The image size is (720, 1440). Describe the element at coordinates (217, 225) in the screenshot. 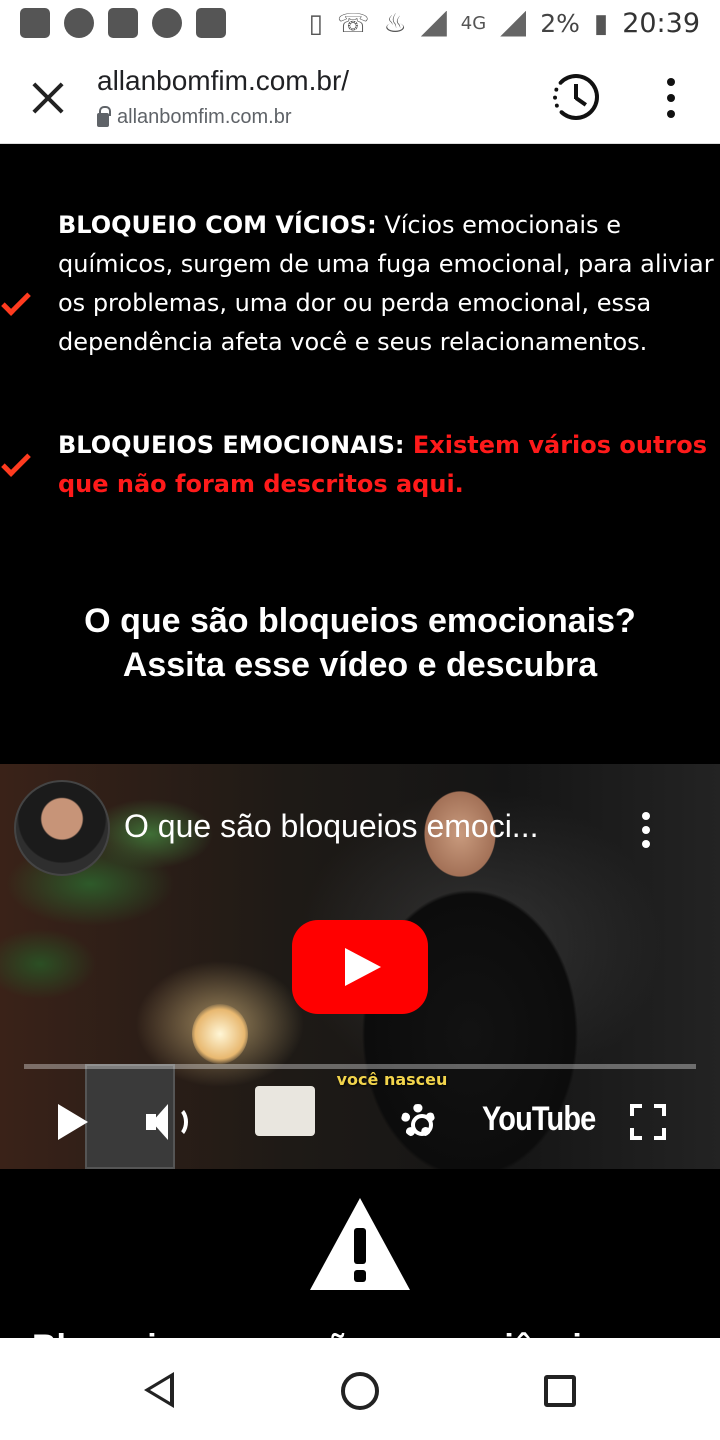

I see `item-label: BLOQUEIO COM VÍCIOS:` at that location.